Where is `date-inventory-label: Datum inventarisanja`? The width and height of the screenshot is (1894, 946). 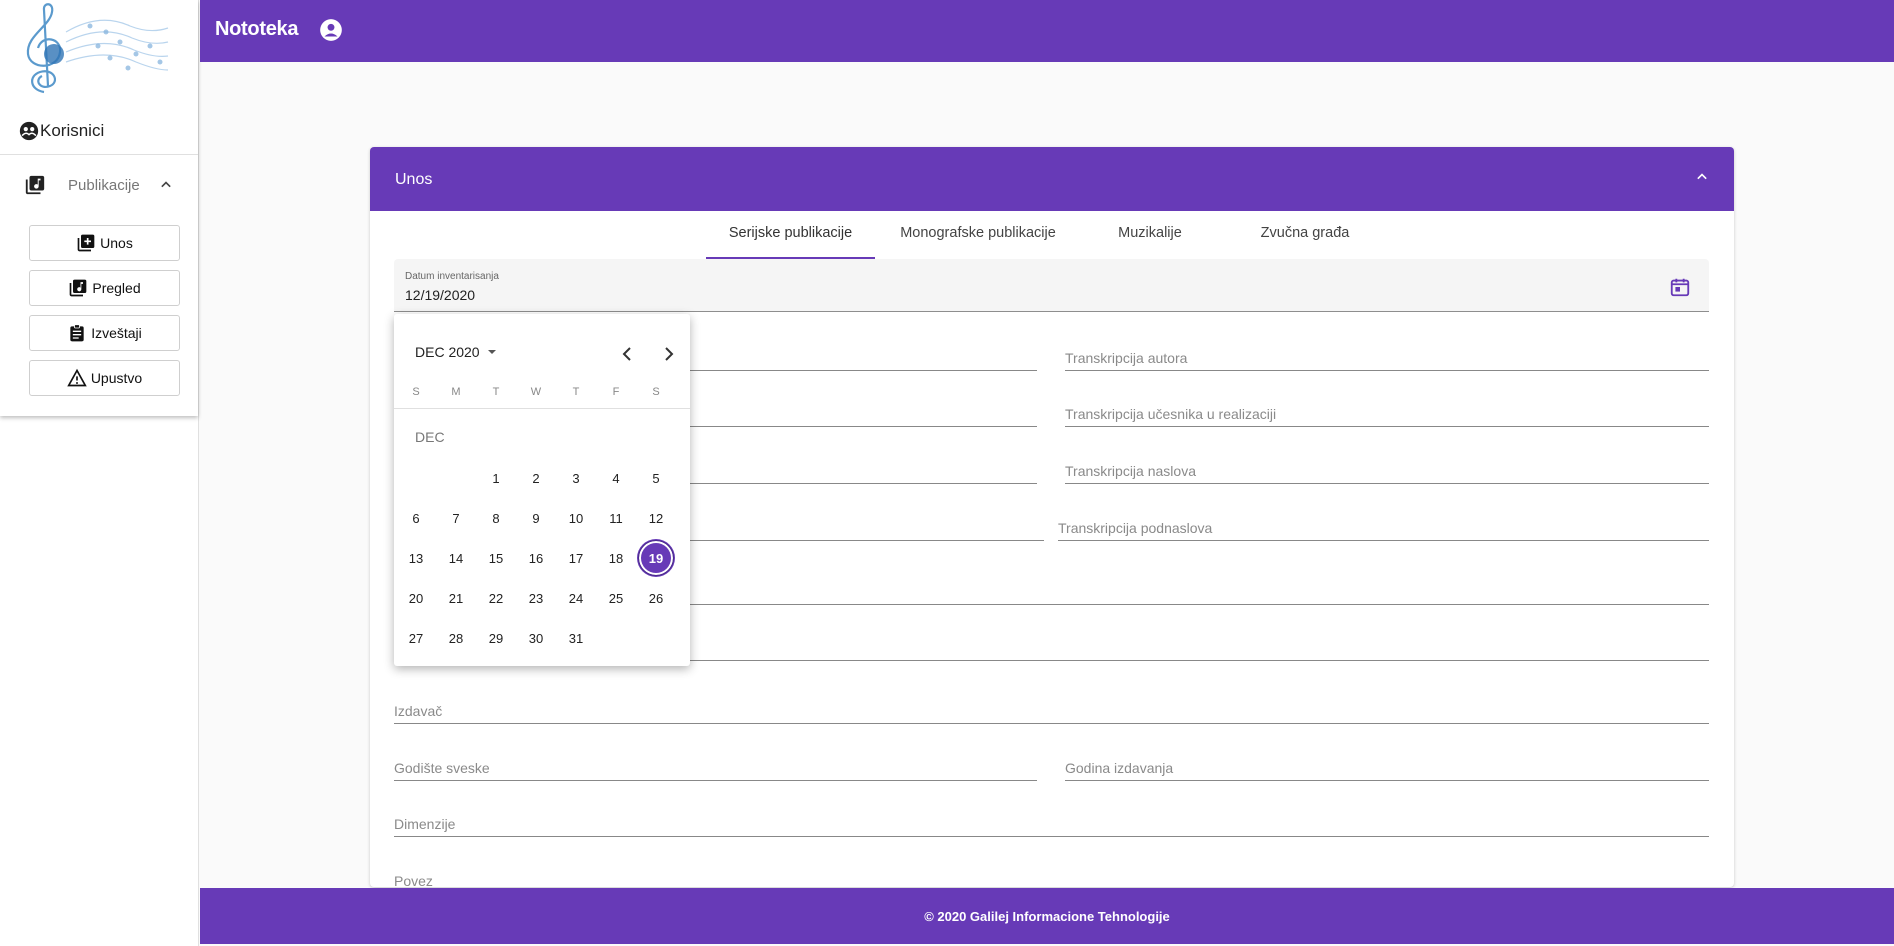 date-inventory-label: Datum inventarisanja is located at coordinates (452, 276).